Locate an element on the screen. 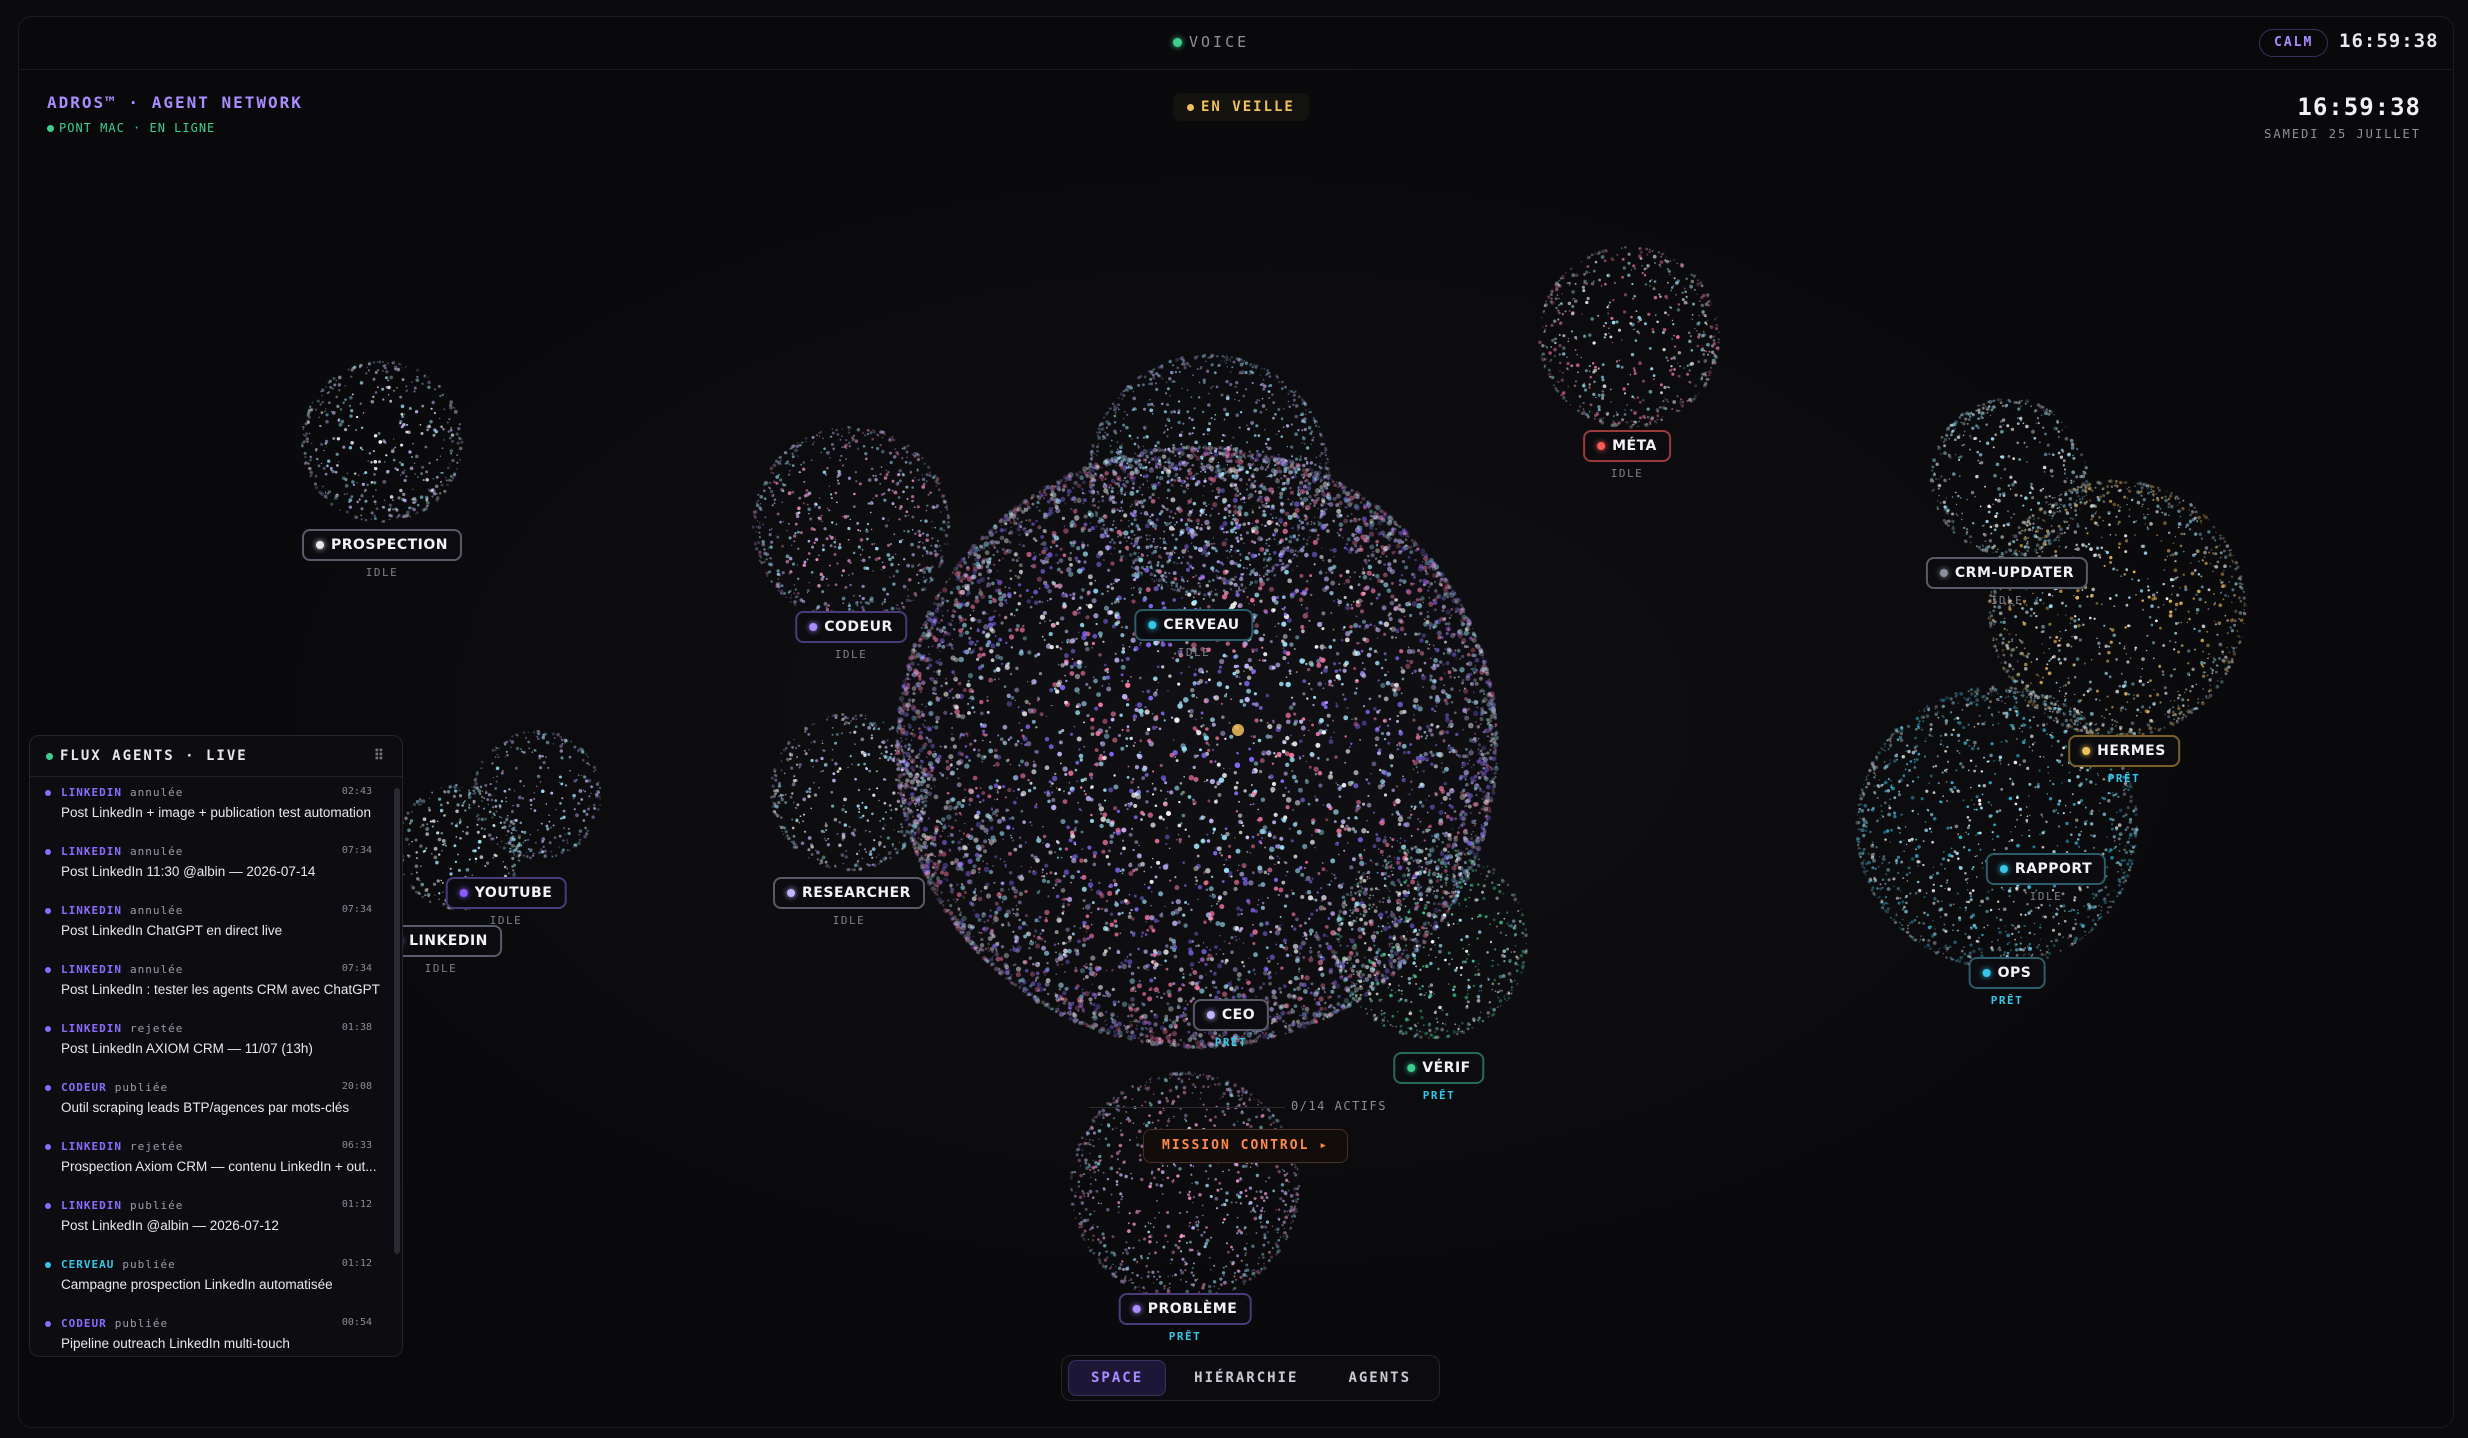 Image resolution: width=2468 pixels, height=1438 pixels. tab-agents: AGENTS is located at coordinates (1379, 1378).